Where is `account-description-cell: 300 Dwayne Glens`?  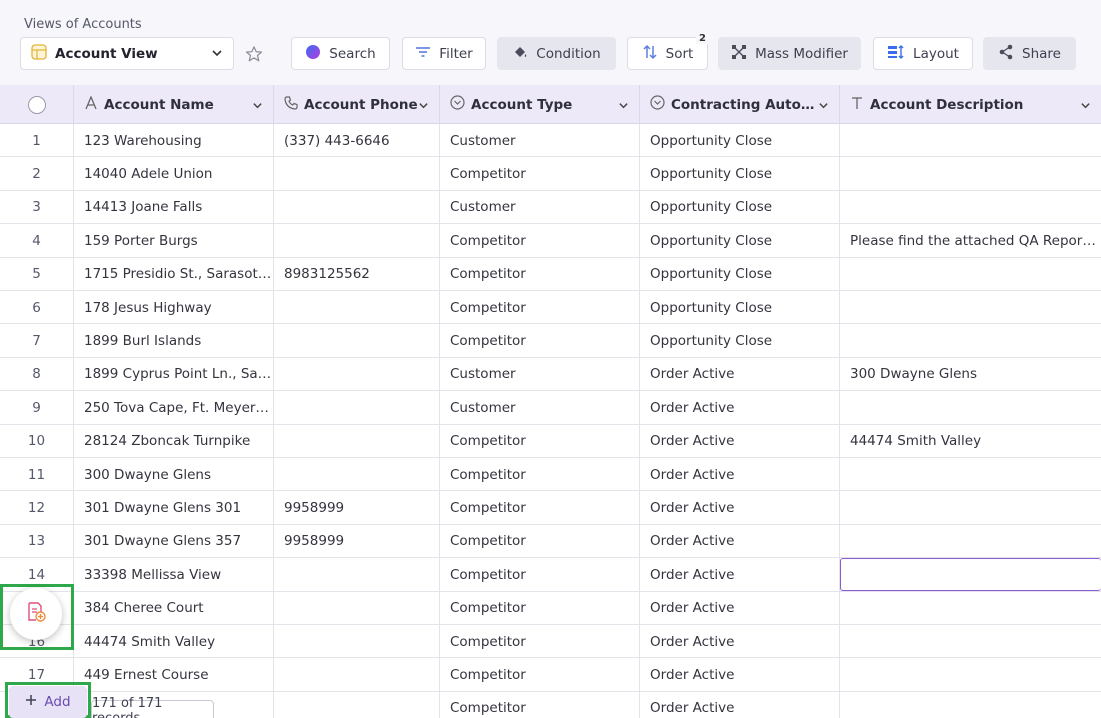
account-description-cell: 300 Dwayne Glens is located at coordinates (970, 374).